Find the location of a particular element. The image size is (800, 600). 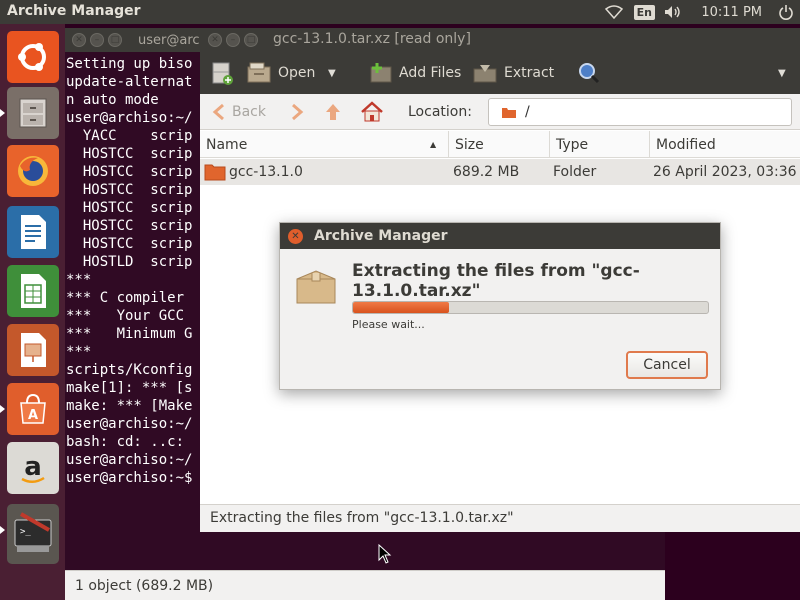

forward-button is located at coordinates (297, 112).